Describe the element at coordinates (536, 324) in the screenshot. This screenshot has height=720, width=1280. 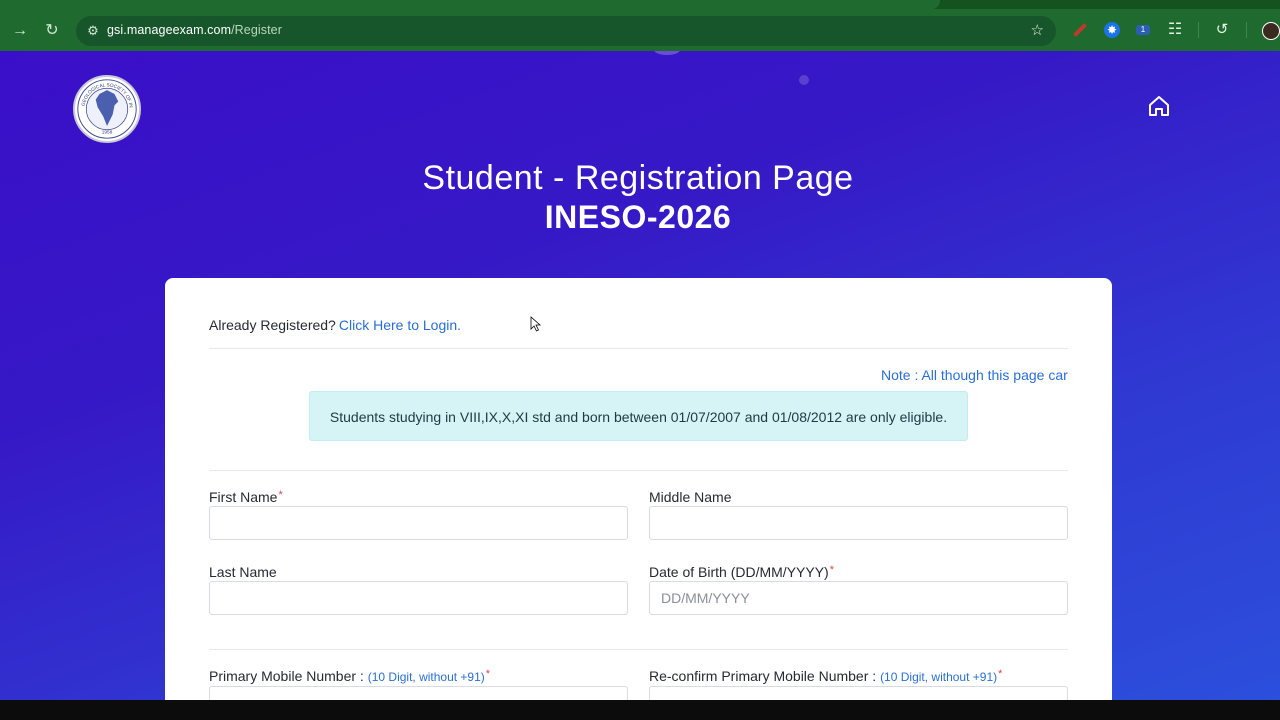
I see `mouse-cursor-icon` at that location.